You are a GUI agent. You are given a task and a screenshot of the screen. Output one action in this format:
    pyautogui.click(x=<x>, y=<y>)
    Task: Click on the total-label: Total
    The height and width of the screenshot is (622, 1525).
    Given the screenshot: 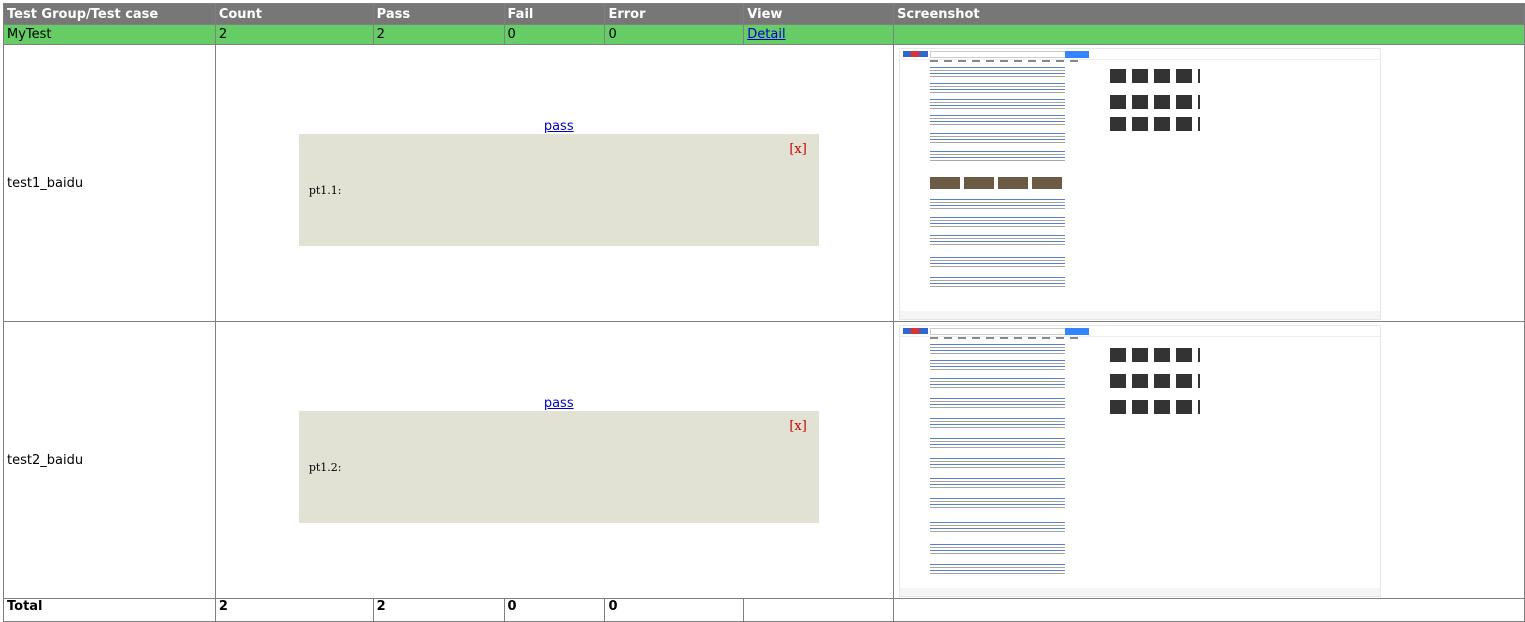 What is the action you would take?
    pyautogui.click(x=109, y=610)
    